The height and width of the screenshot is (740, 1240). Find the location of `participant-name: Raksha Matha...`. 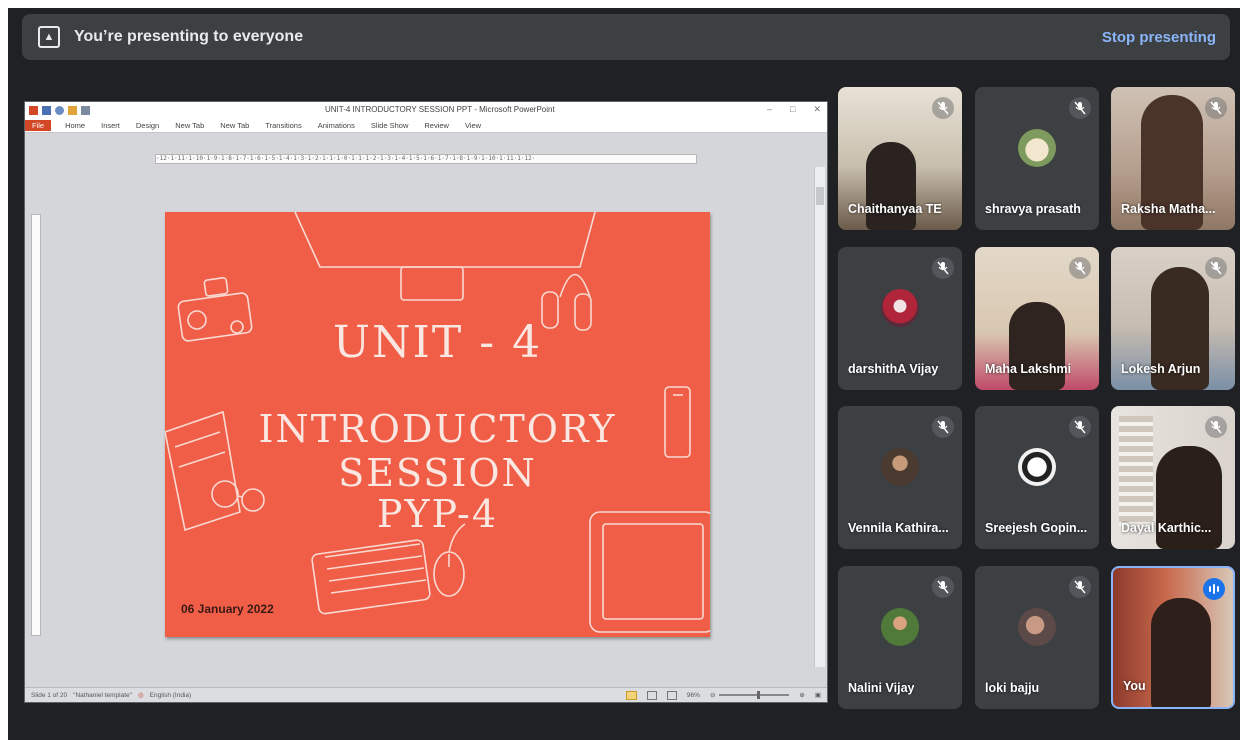

participant-name: Raksha Matha... is located at coordinates (1168, 209).